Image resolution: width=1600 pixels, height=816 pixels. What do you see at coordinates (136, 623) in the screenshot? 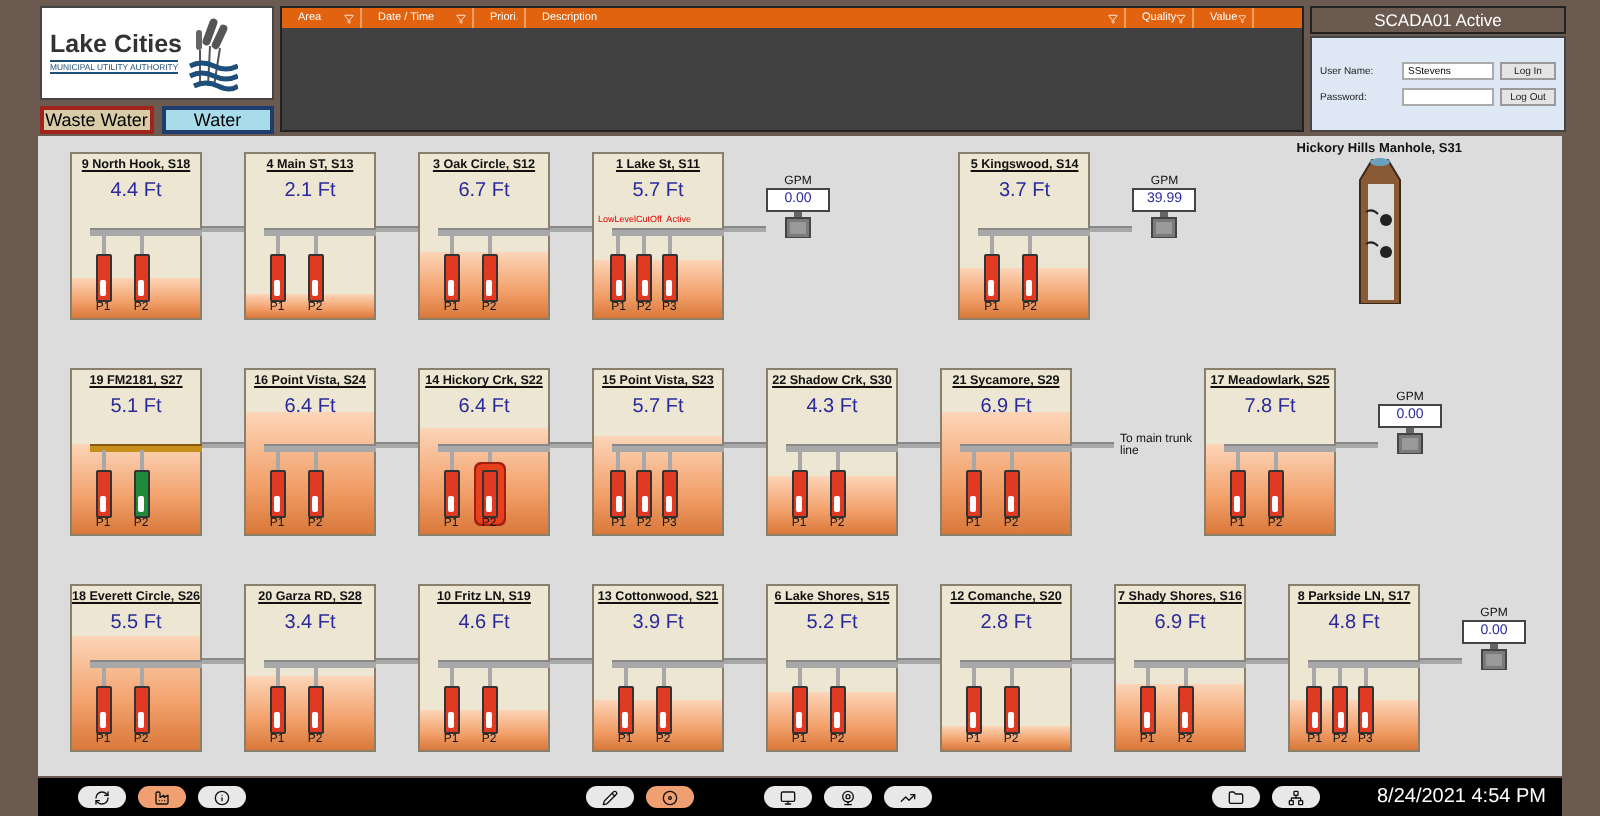
I see `level-reading: 5.5 Ft` at bounding box center [136, 623].